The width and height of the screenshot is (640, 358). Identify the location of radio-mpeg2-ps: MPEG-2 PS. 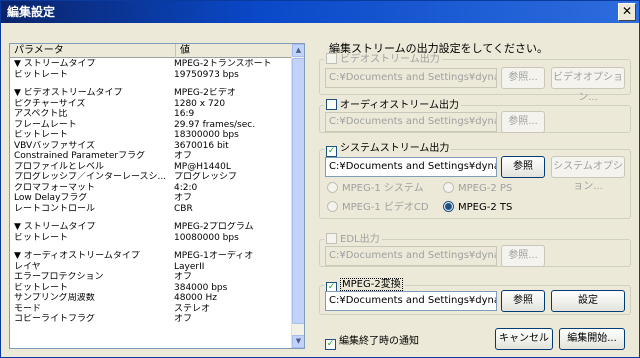
(477, 188).